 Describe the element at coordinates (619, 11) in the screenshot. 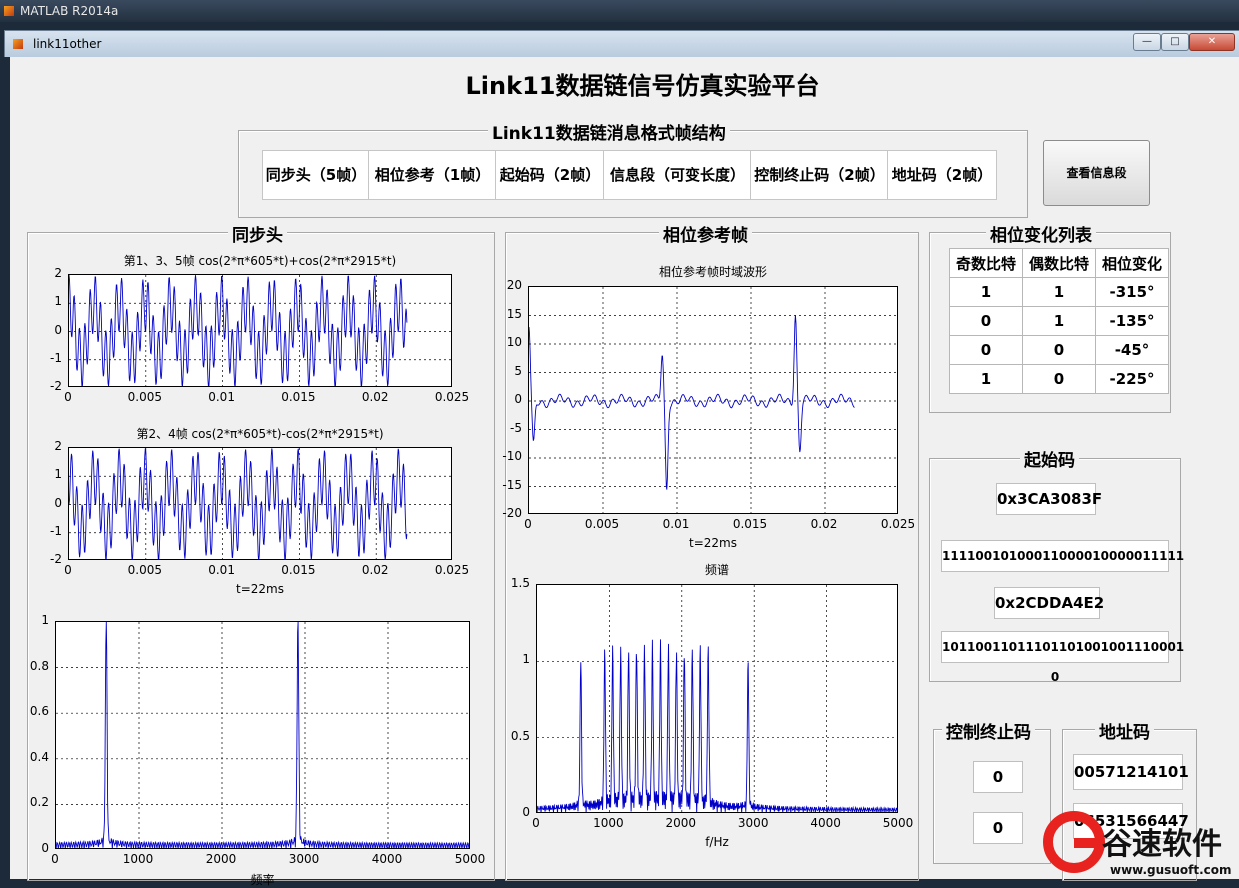

I see `matlab-titlebar: MATLAB R2014a` at that location.